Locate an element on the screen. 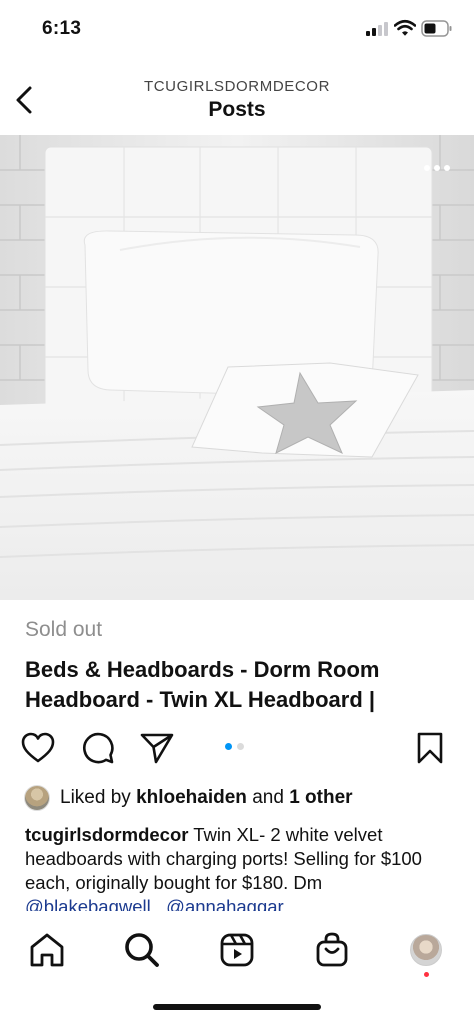 The height and width of the screenshot is (1025, 474). likes-prefix: Liked by is located at coordinates (95, 797).